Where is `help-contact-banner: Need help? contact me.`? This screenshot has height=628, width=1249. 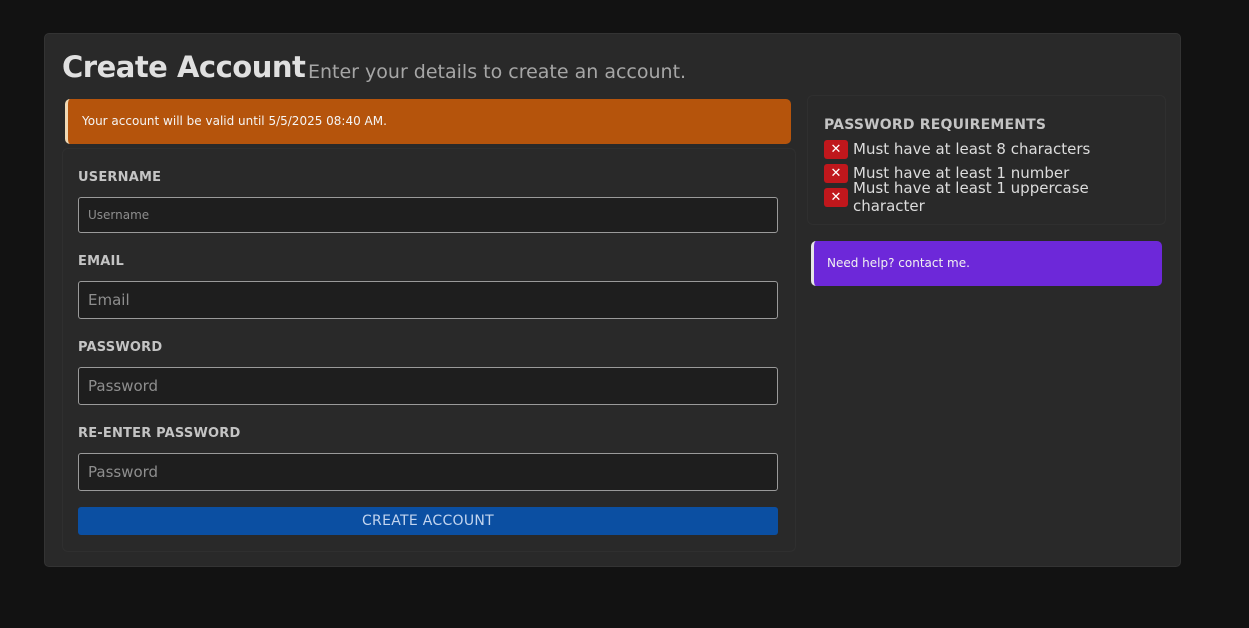
help-contact-banner: Need help? contact me. is located at coordinates (986, 263).